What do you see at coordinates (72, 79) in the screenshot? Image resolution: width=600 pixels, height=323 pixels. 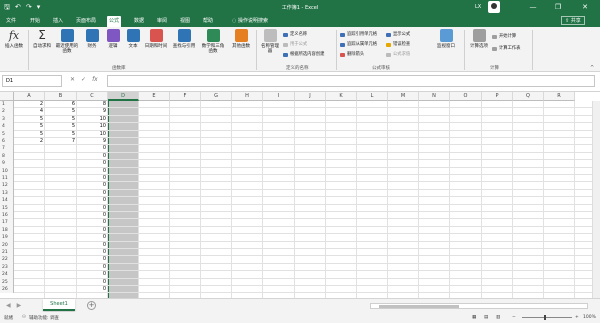 I see `cancel-icon: ✕` at bounding box center [72, 79].